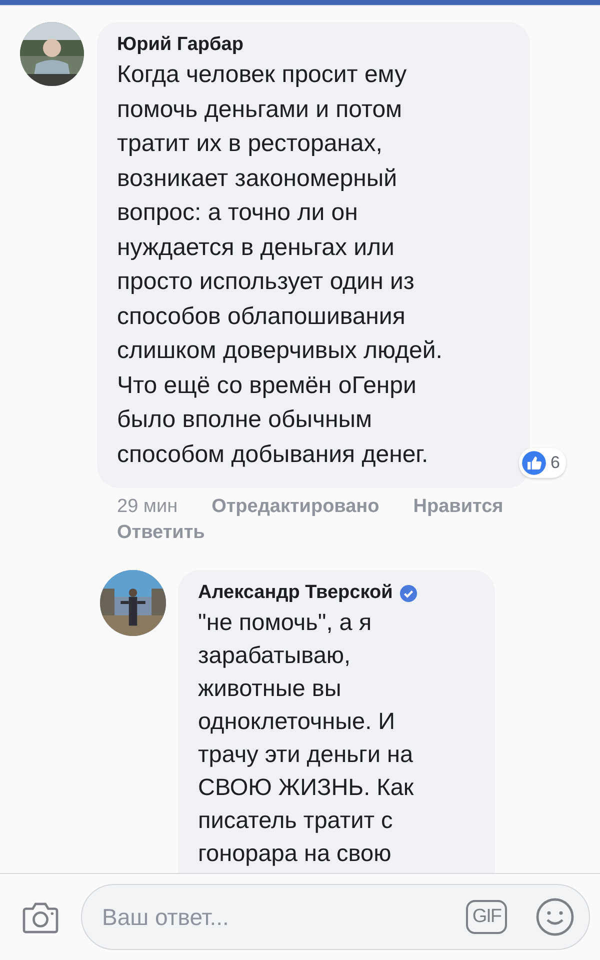  I want to click on reply-input-field: Ваш ответ... GIF, so click(335, 917).